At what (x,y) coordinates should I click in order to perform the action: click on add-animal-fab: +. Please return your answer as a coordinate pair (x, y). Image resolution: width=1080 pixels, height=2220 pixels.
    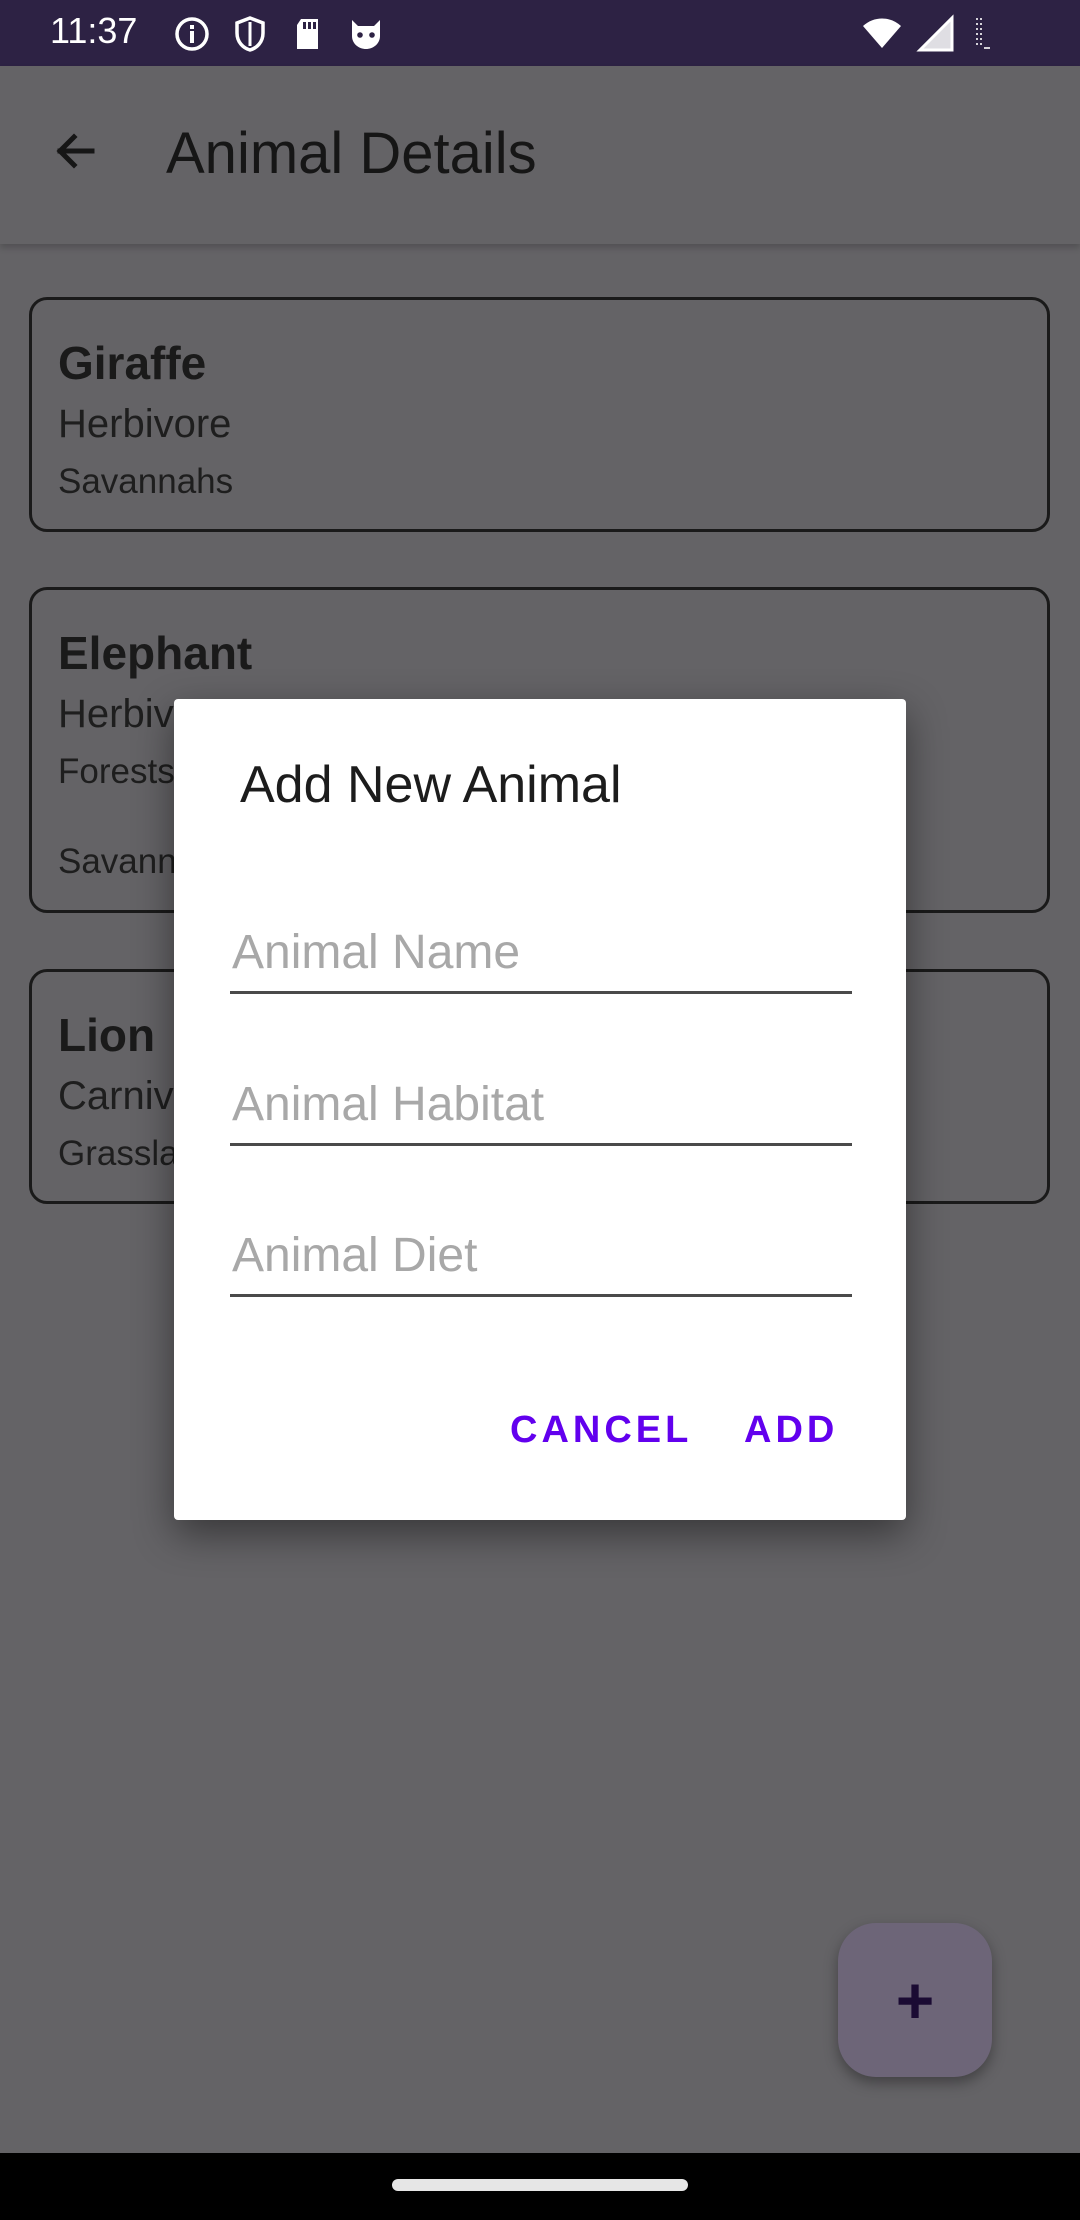
    Looking at the image, I should click on (915, 2000).